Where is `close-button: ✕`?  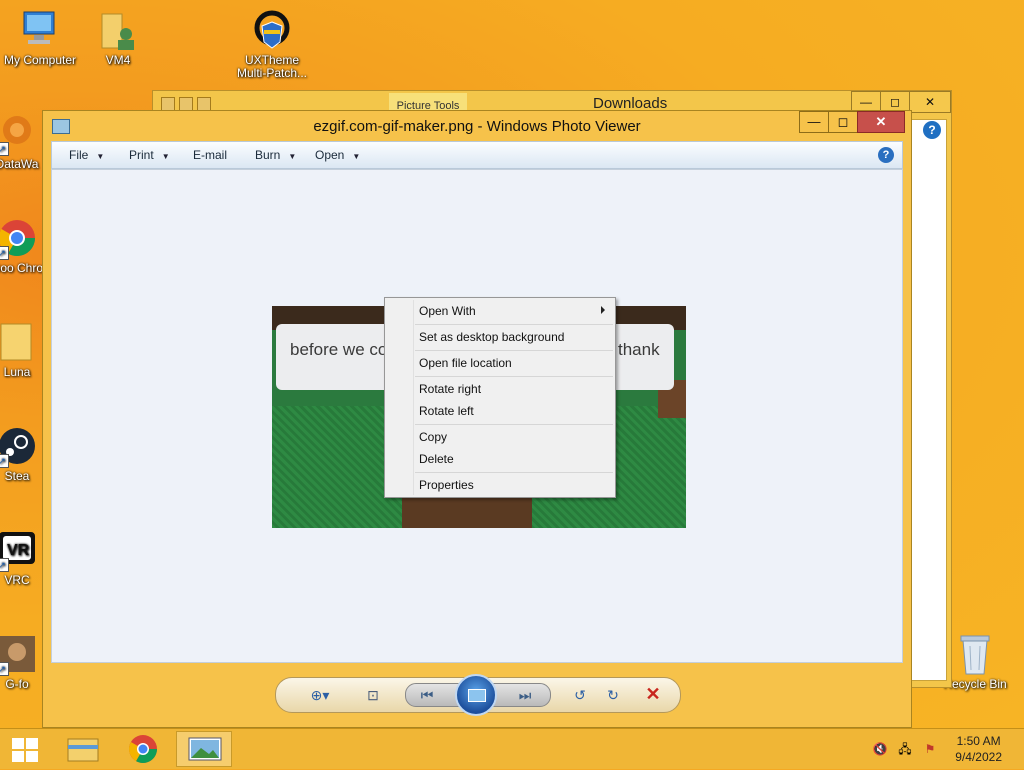 close-button: ✕ is located at coordinates (881, 122).